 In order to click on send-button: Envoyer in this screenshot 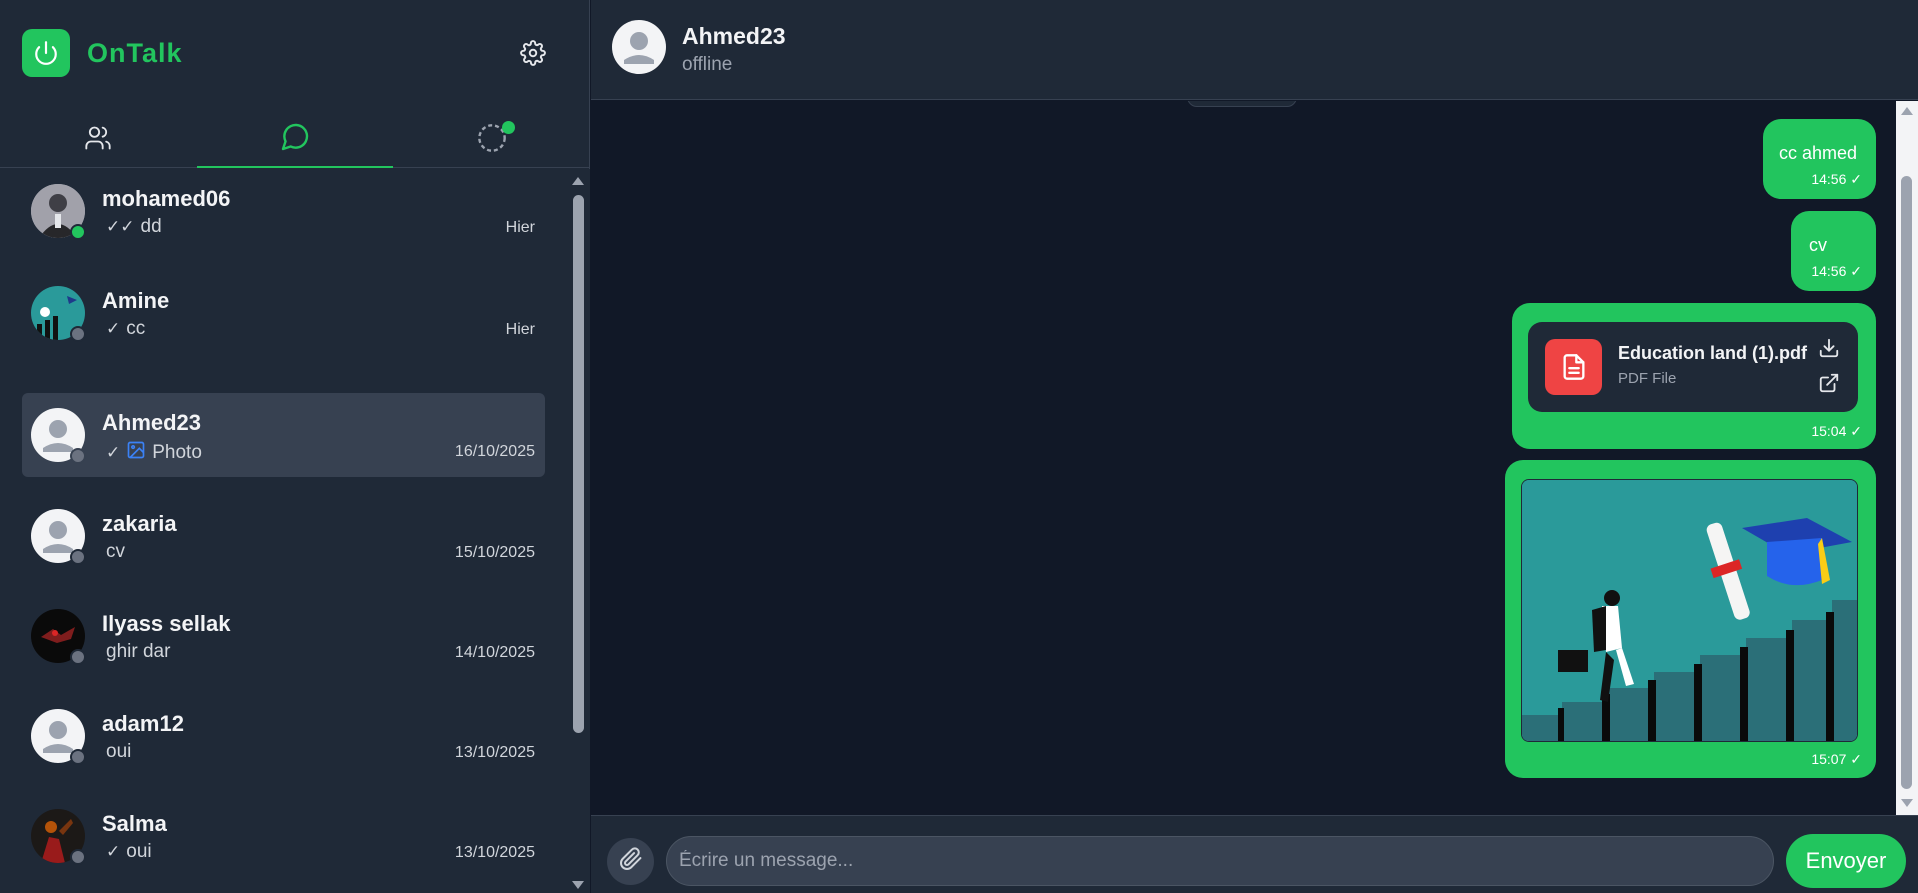, I will do `click(1846, 861)`.